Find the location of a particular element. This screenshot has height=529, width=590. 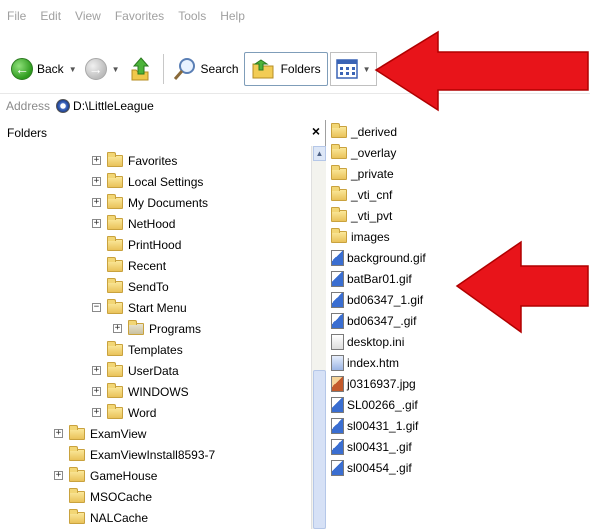

up-folder-button is located at coordinates (140, 69).